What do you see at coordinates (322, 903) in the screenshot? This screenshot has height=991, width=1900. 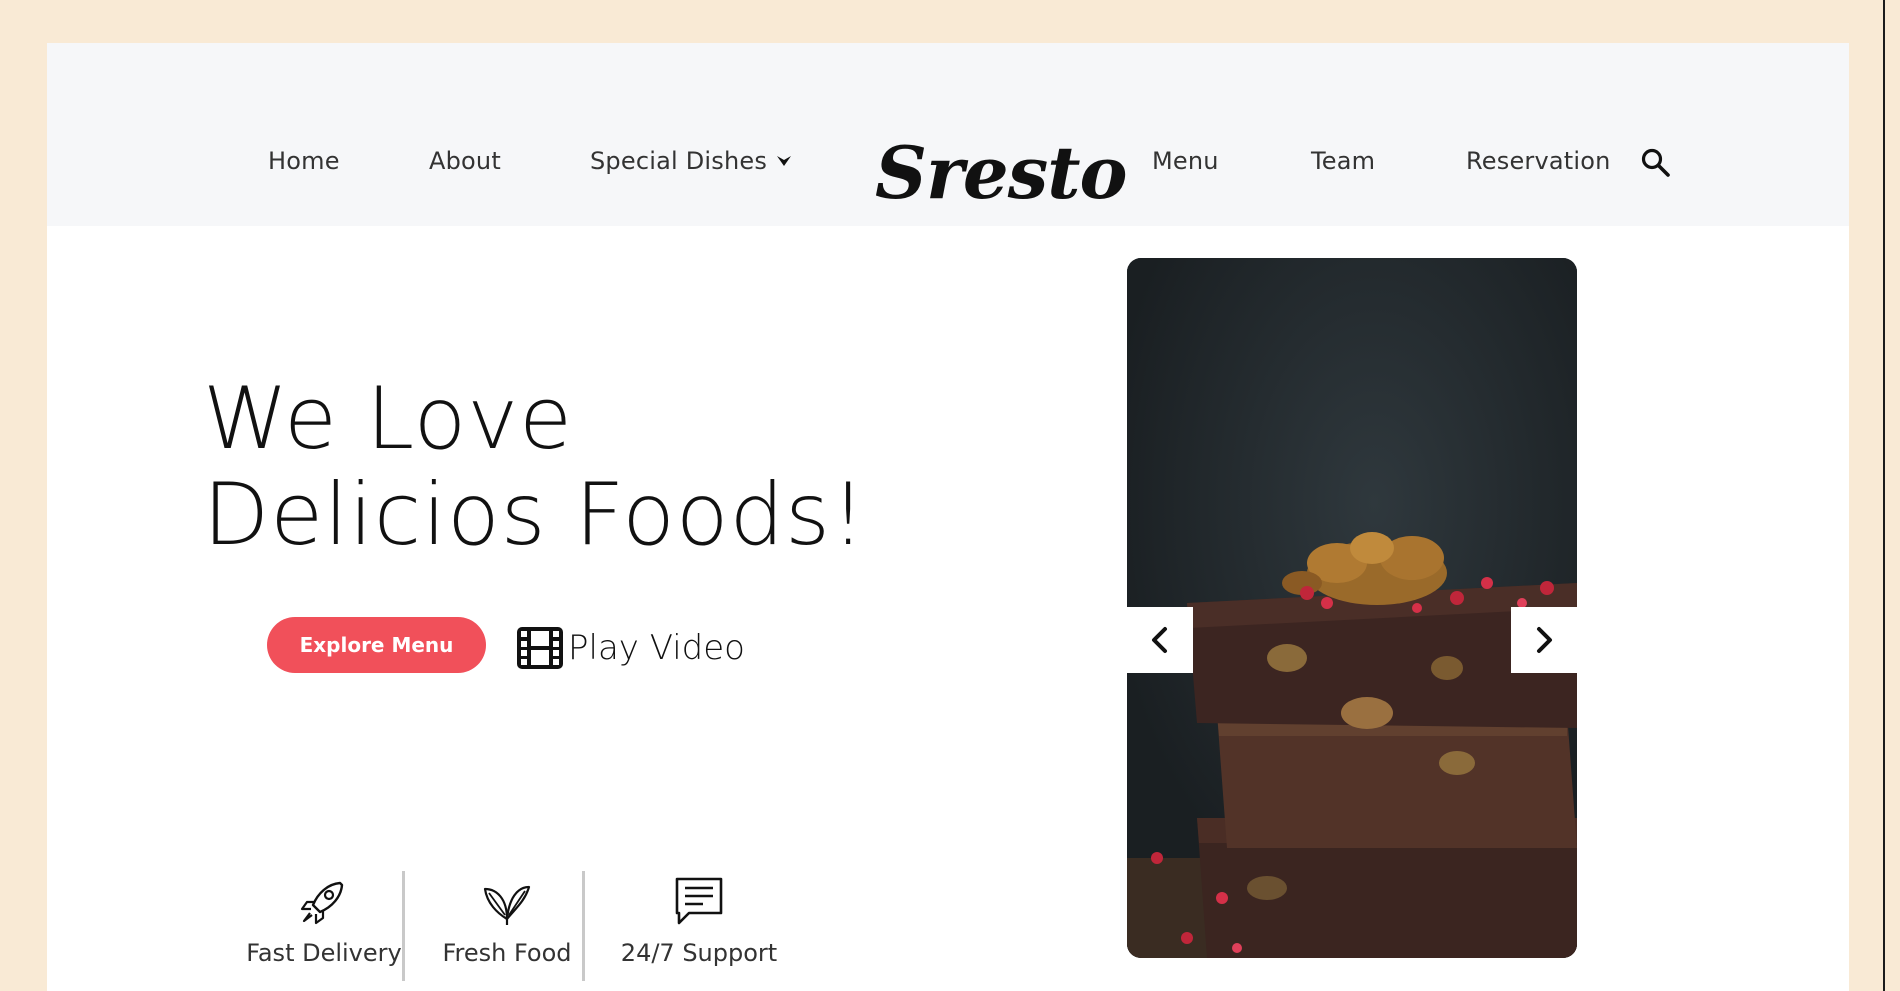 I see `rocket-icon` at bounding box center [322, 903].